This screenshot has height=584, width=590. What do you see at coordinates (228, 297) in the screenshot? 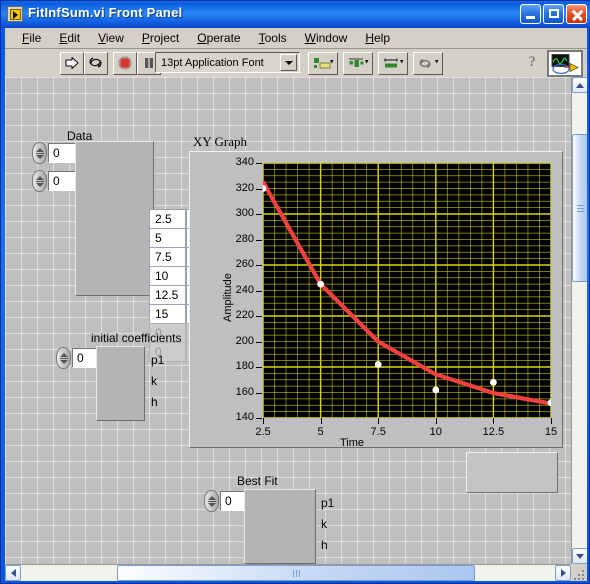
I see `y-axis-title: Amplitude` at bounding box center [228, 297].